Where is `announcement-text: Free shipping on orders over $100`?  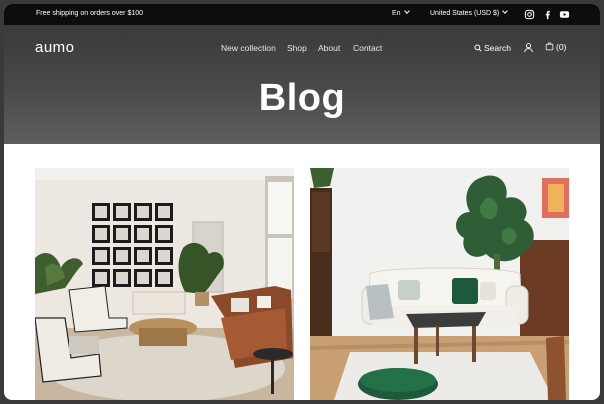 announcement-text: Free shipping on orders over $100 is located at coordinates (90, 13).